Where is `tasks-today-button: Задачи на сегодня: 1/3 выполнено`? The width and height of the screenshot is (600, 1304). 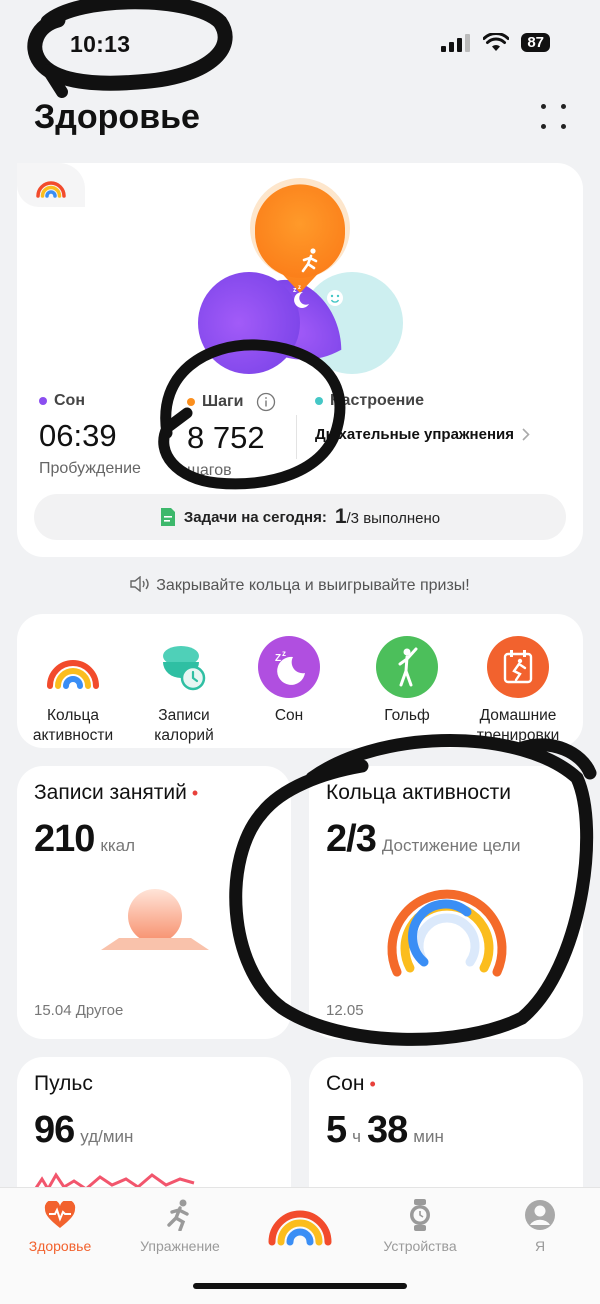 tasks-today-button: Задачи на сегодня: 1/3 выполнено is located at coordinates (300, 517).